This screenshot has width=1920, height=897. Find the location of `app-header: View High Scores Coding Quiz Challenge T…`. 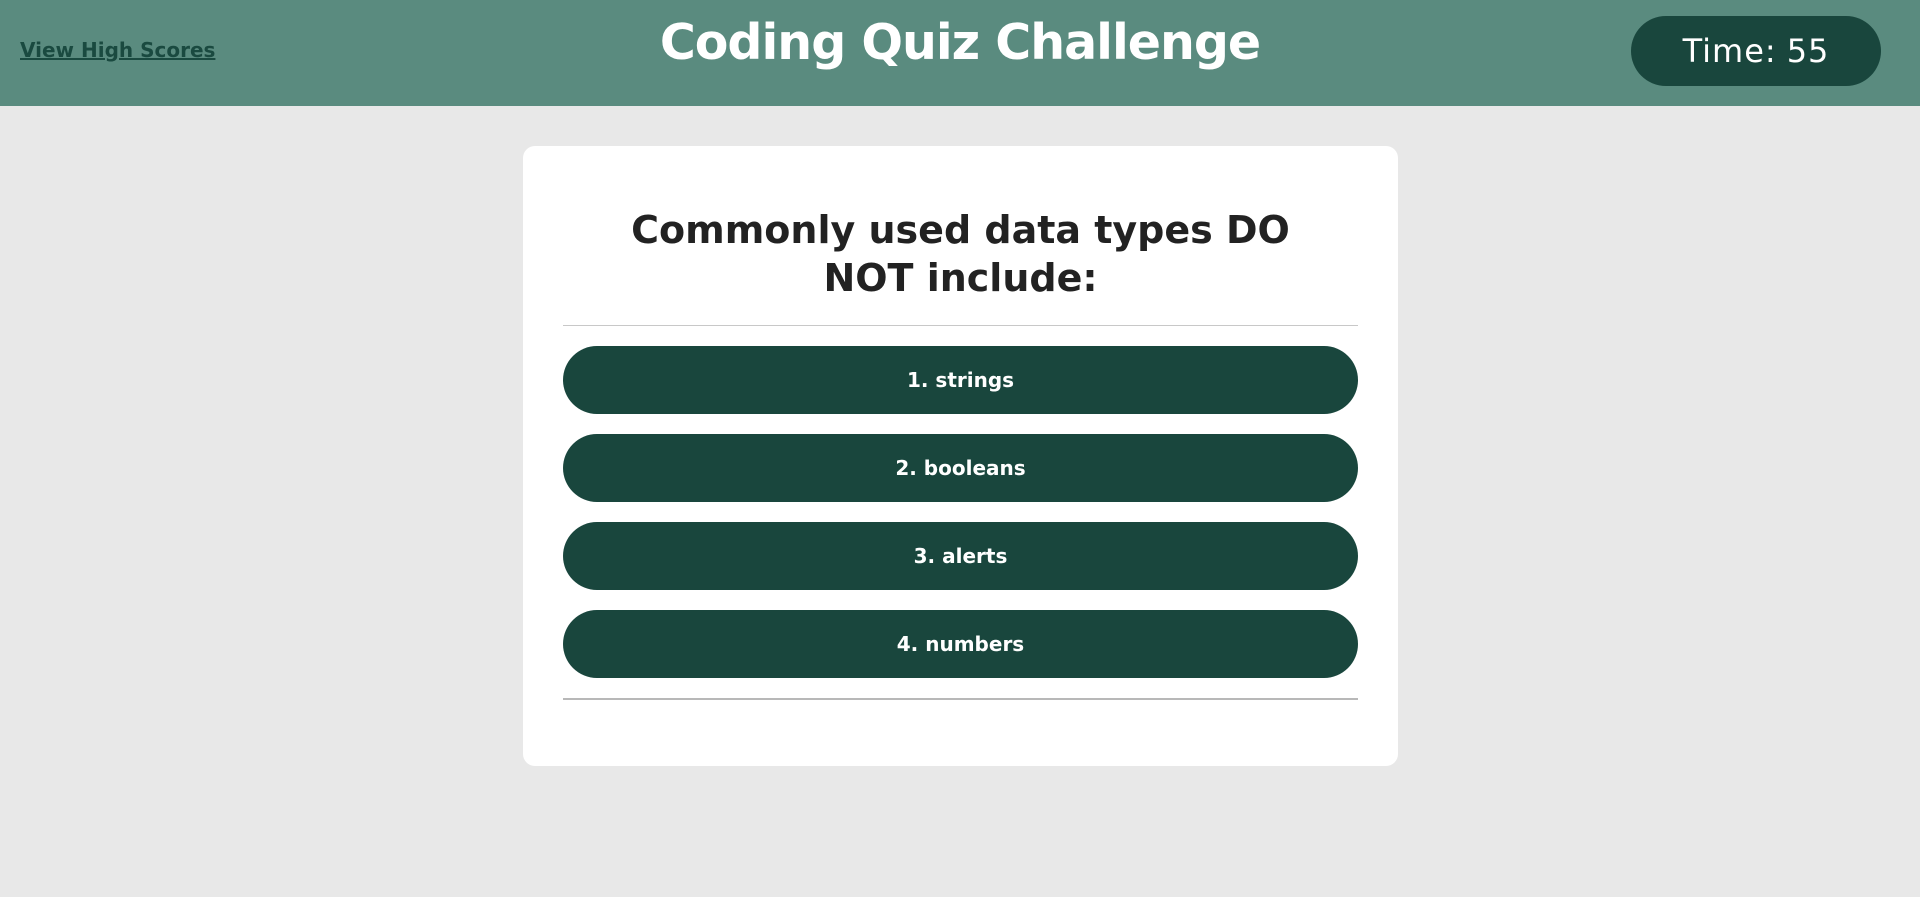

app-header: View High Scores Coding Quiz Challenge T… is located at coordinates (960, 53).